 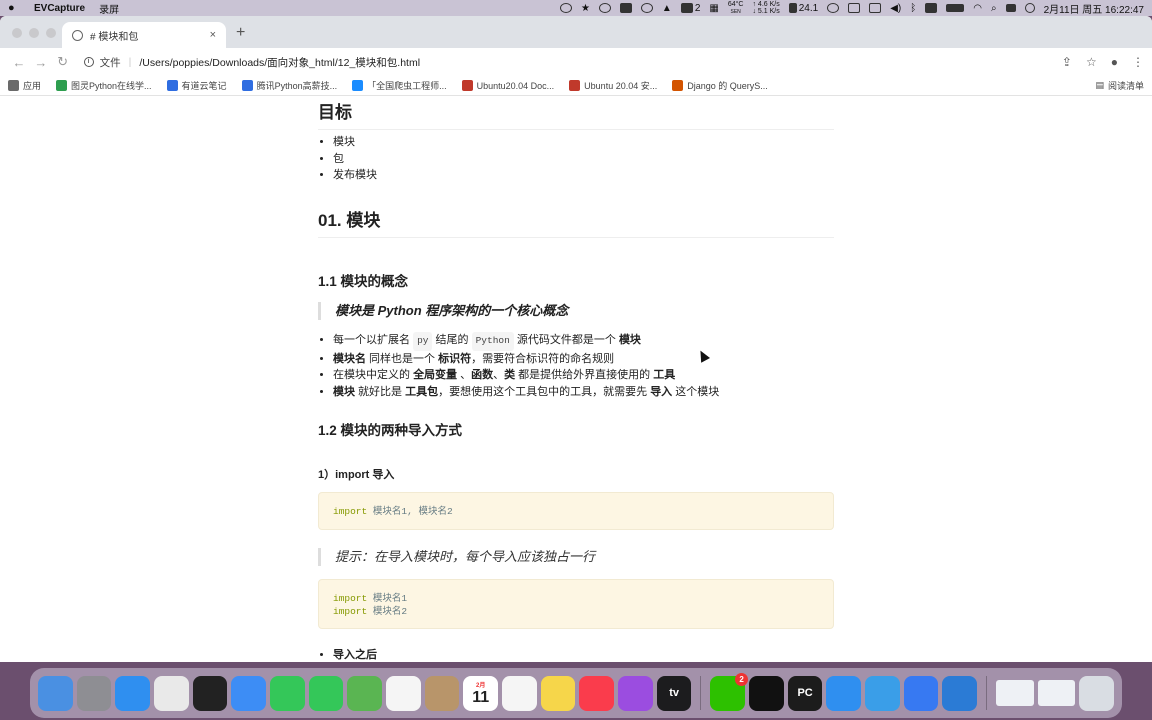 I want to click on back-arrow-icon: ←, so click(x=19, y=62).